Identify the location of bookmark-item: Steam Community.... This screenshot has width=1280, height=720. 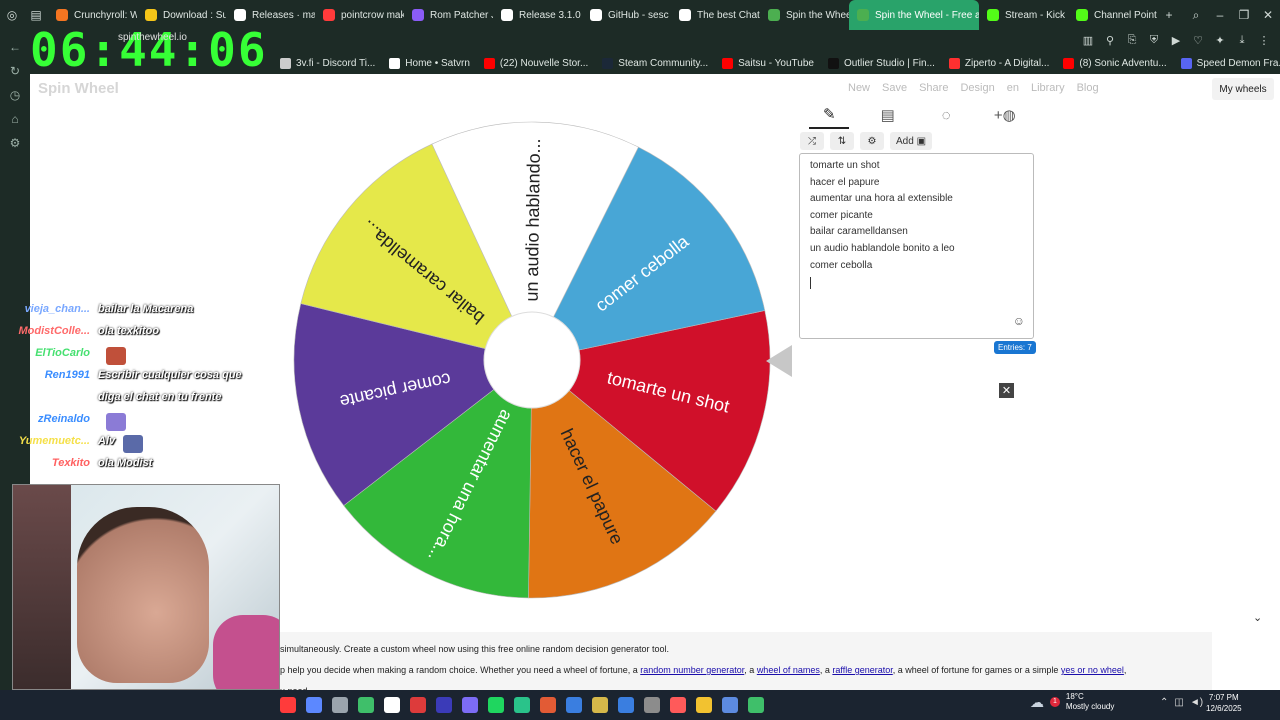
(655, 63).